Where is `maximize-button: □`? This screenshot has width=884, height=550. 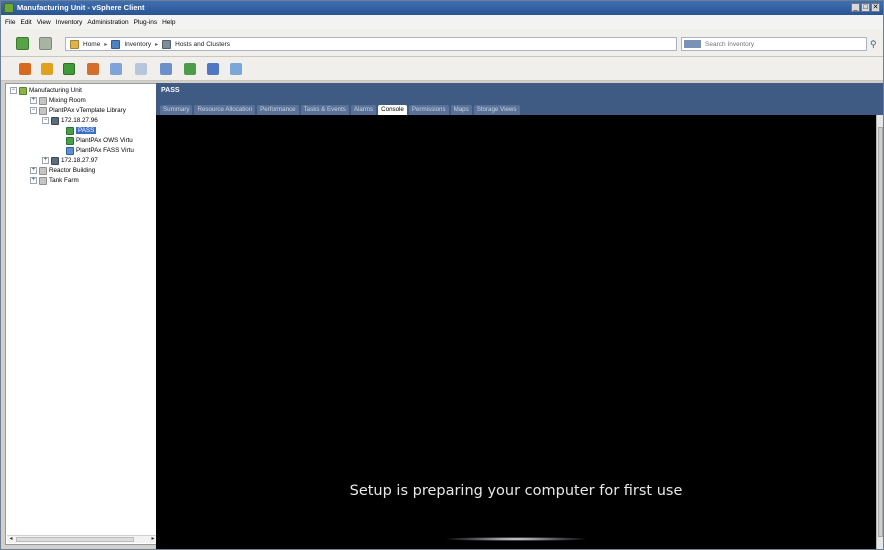
maximize-button: □ is located at coordinates (865, 7).